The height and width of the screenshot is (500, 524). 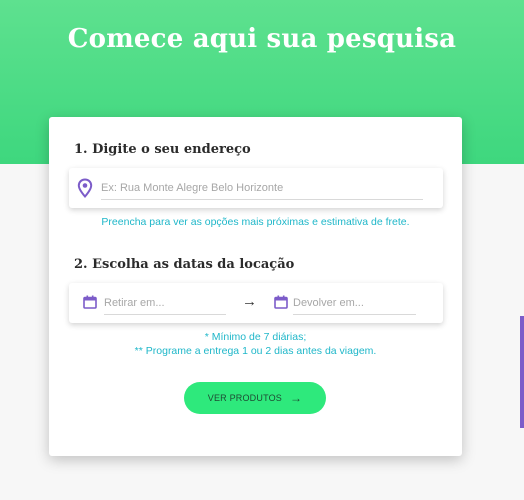 I want to click on dates-field-container: →, so click(x=256, y=303).